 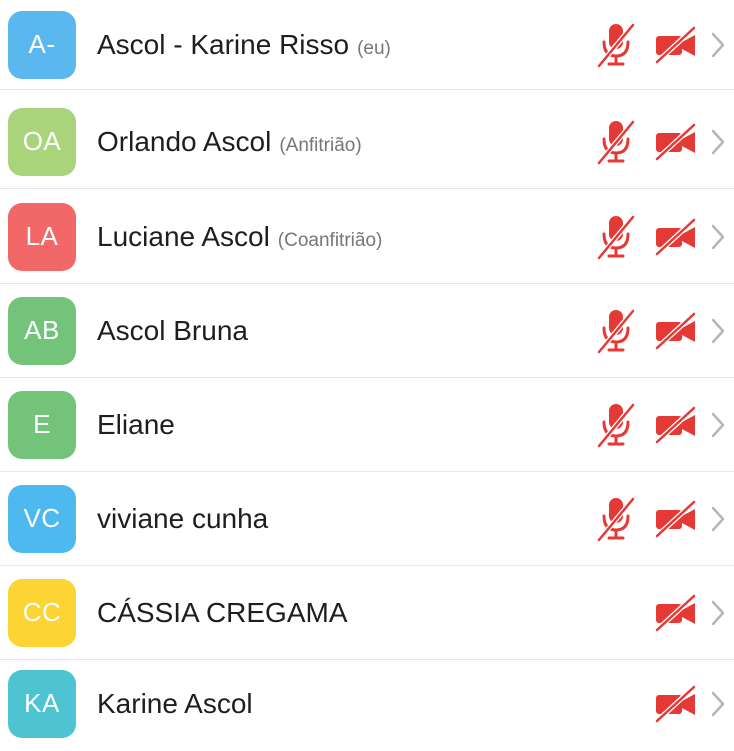 What do you see at coordinates (42, 141) in the screenshot?
I see `participant-avatar: OA` at bounding box center [42, 141].